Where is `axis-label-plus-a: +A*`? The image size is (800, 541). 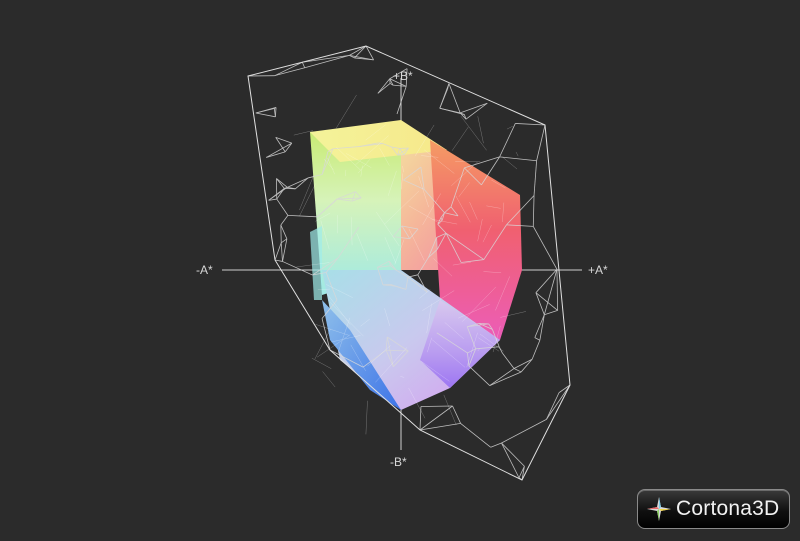
axis-label-plus-a: +A* is located at coordinates (598, 270).